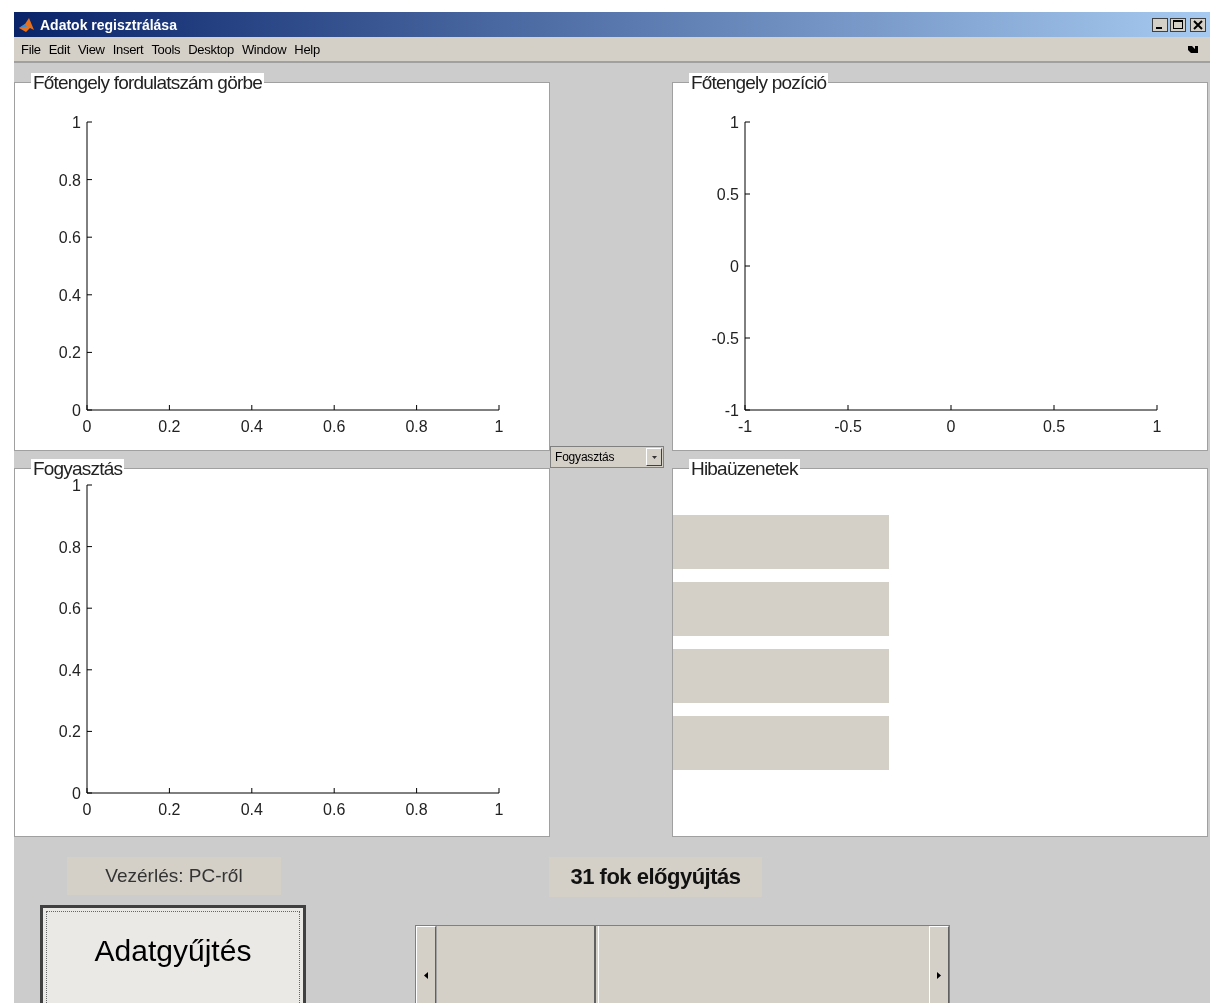  What do you see at coordinates (267, 49) in the screenshot?
I see `menu-item: Window` at bounding box center [267, 49].